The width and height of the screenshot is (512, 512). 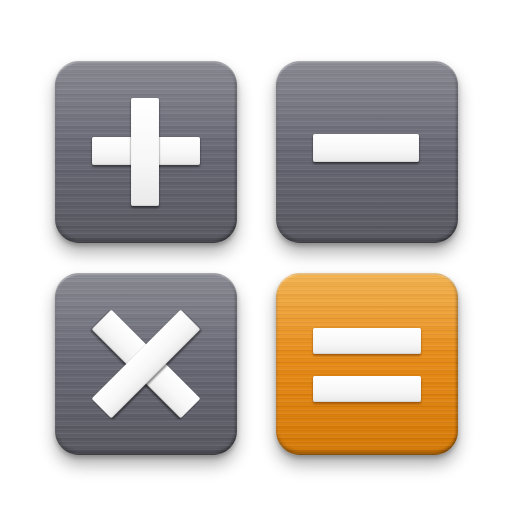 What do you see at coordinates (146, 364) in the screenshot?
I see `multiply-key` at bounding box center [146, 364].